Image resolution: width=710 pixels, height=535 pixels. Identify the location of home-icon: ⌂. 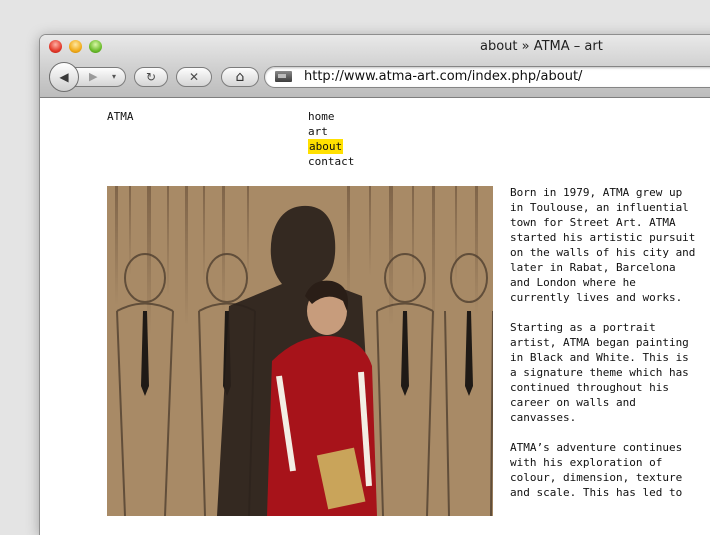
(240, 77).